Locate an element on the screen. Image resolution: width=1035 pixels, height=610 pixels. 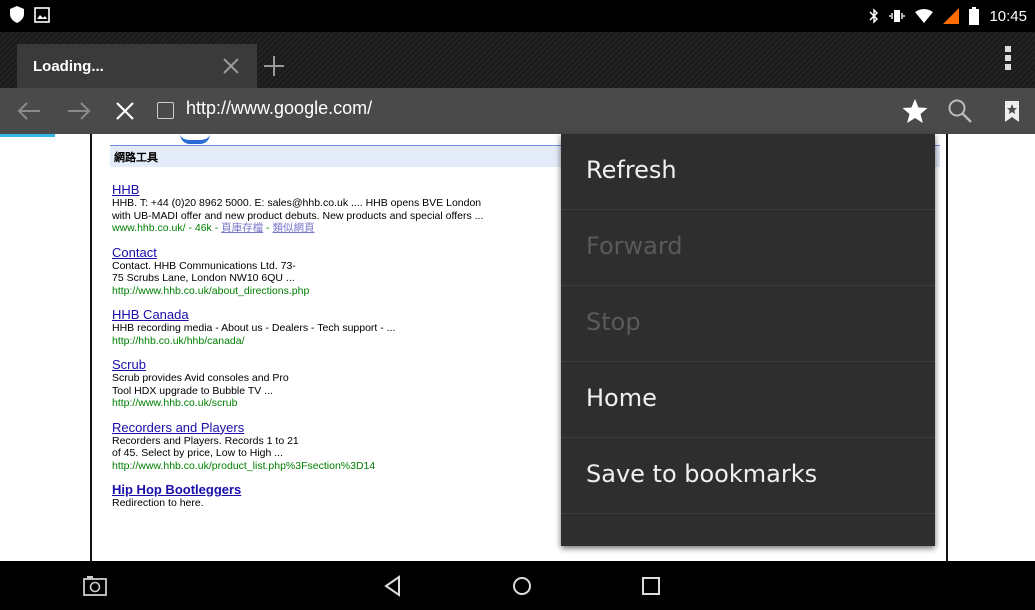
star-bookmark-icon is located at coordinates (915, 111).